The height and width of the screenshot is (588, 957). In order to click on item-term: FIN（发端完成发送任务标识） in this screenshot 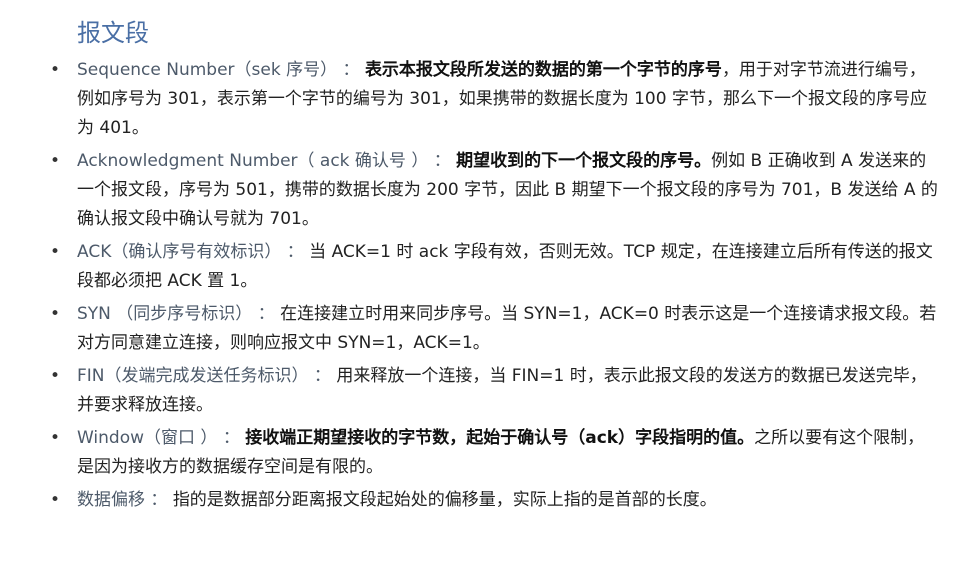, I will do `click(193, 376)`.